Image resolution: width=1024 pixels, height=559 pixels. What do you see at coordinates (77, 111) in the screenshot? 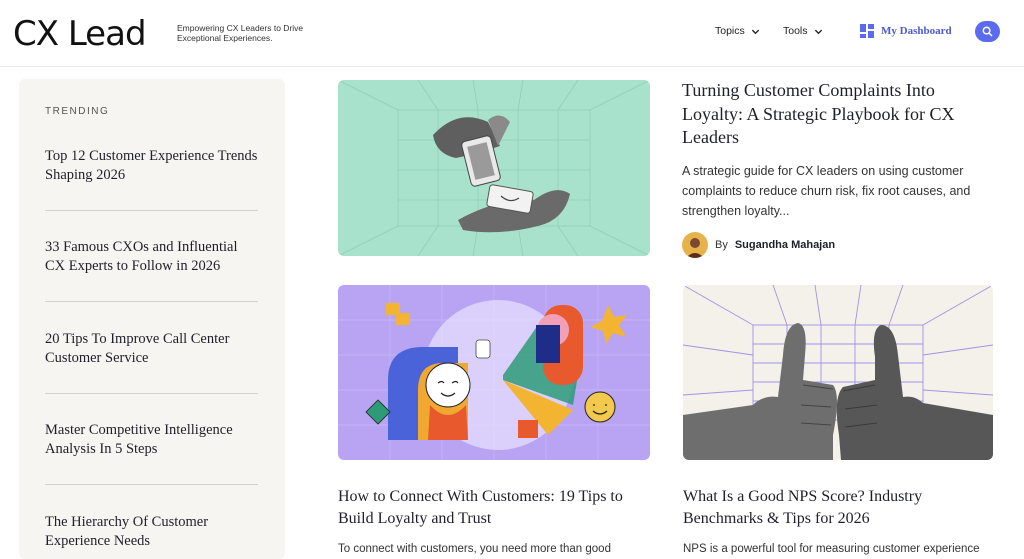
I see `trending-heading: TRENDING` at bounding box center [77, 111].